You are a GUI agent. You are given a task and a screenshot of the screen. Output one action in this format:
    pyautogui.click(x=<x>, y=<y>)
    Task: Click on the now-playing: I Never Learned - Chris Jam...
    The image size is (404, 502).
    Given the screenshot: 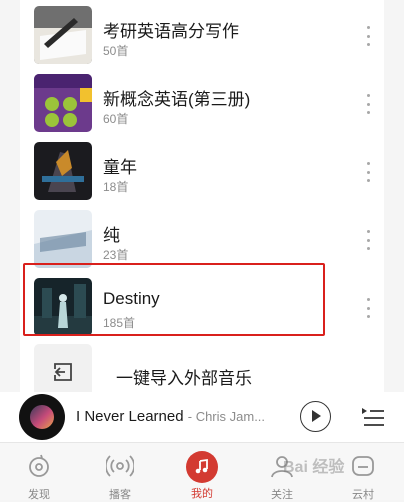 What is the action you would take?
    pyautogui.click(x=170, y=416)
    